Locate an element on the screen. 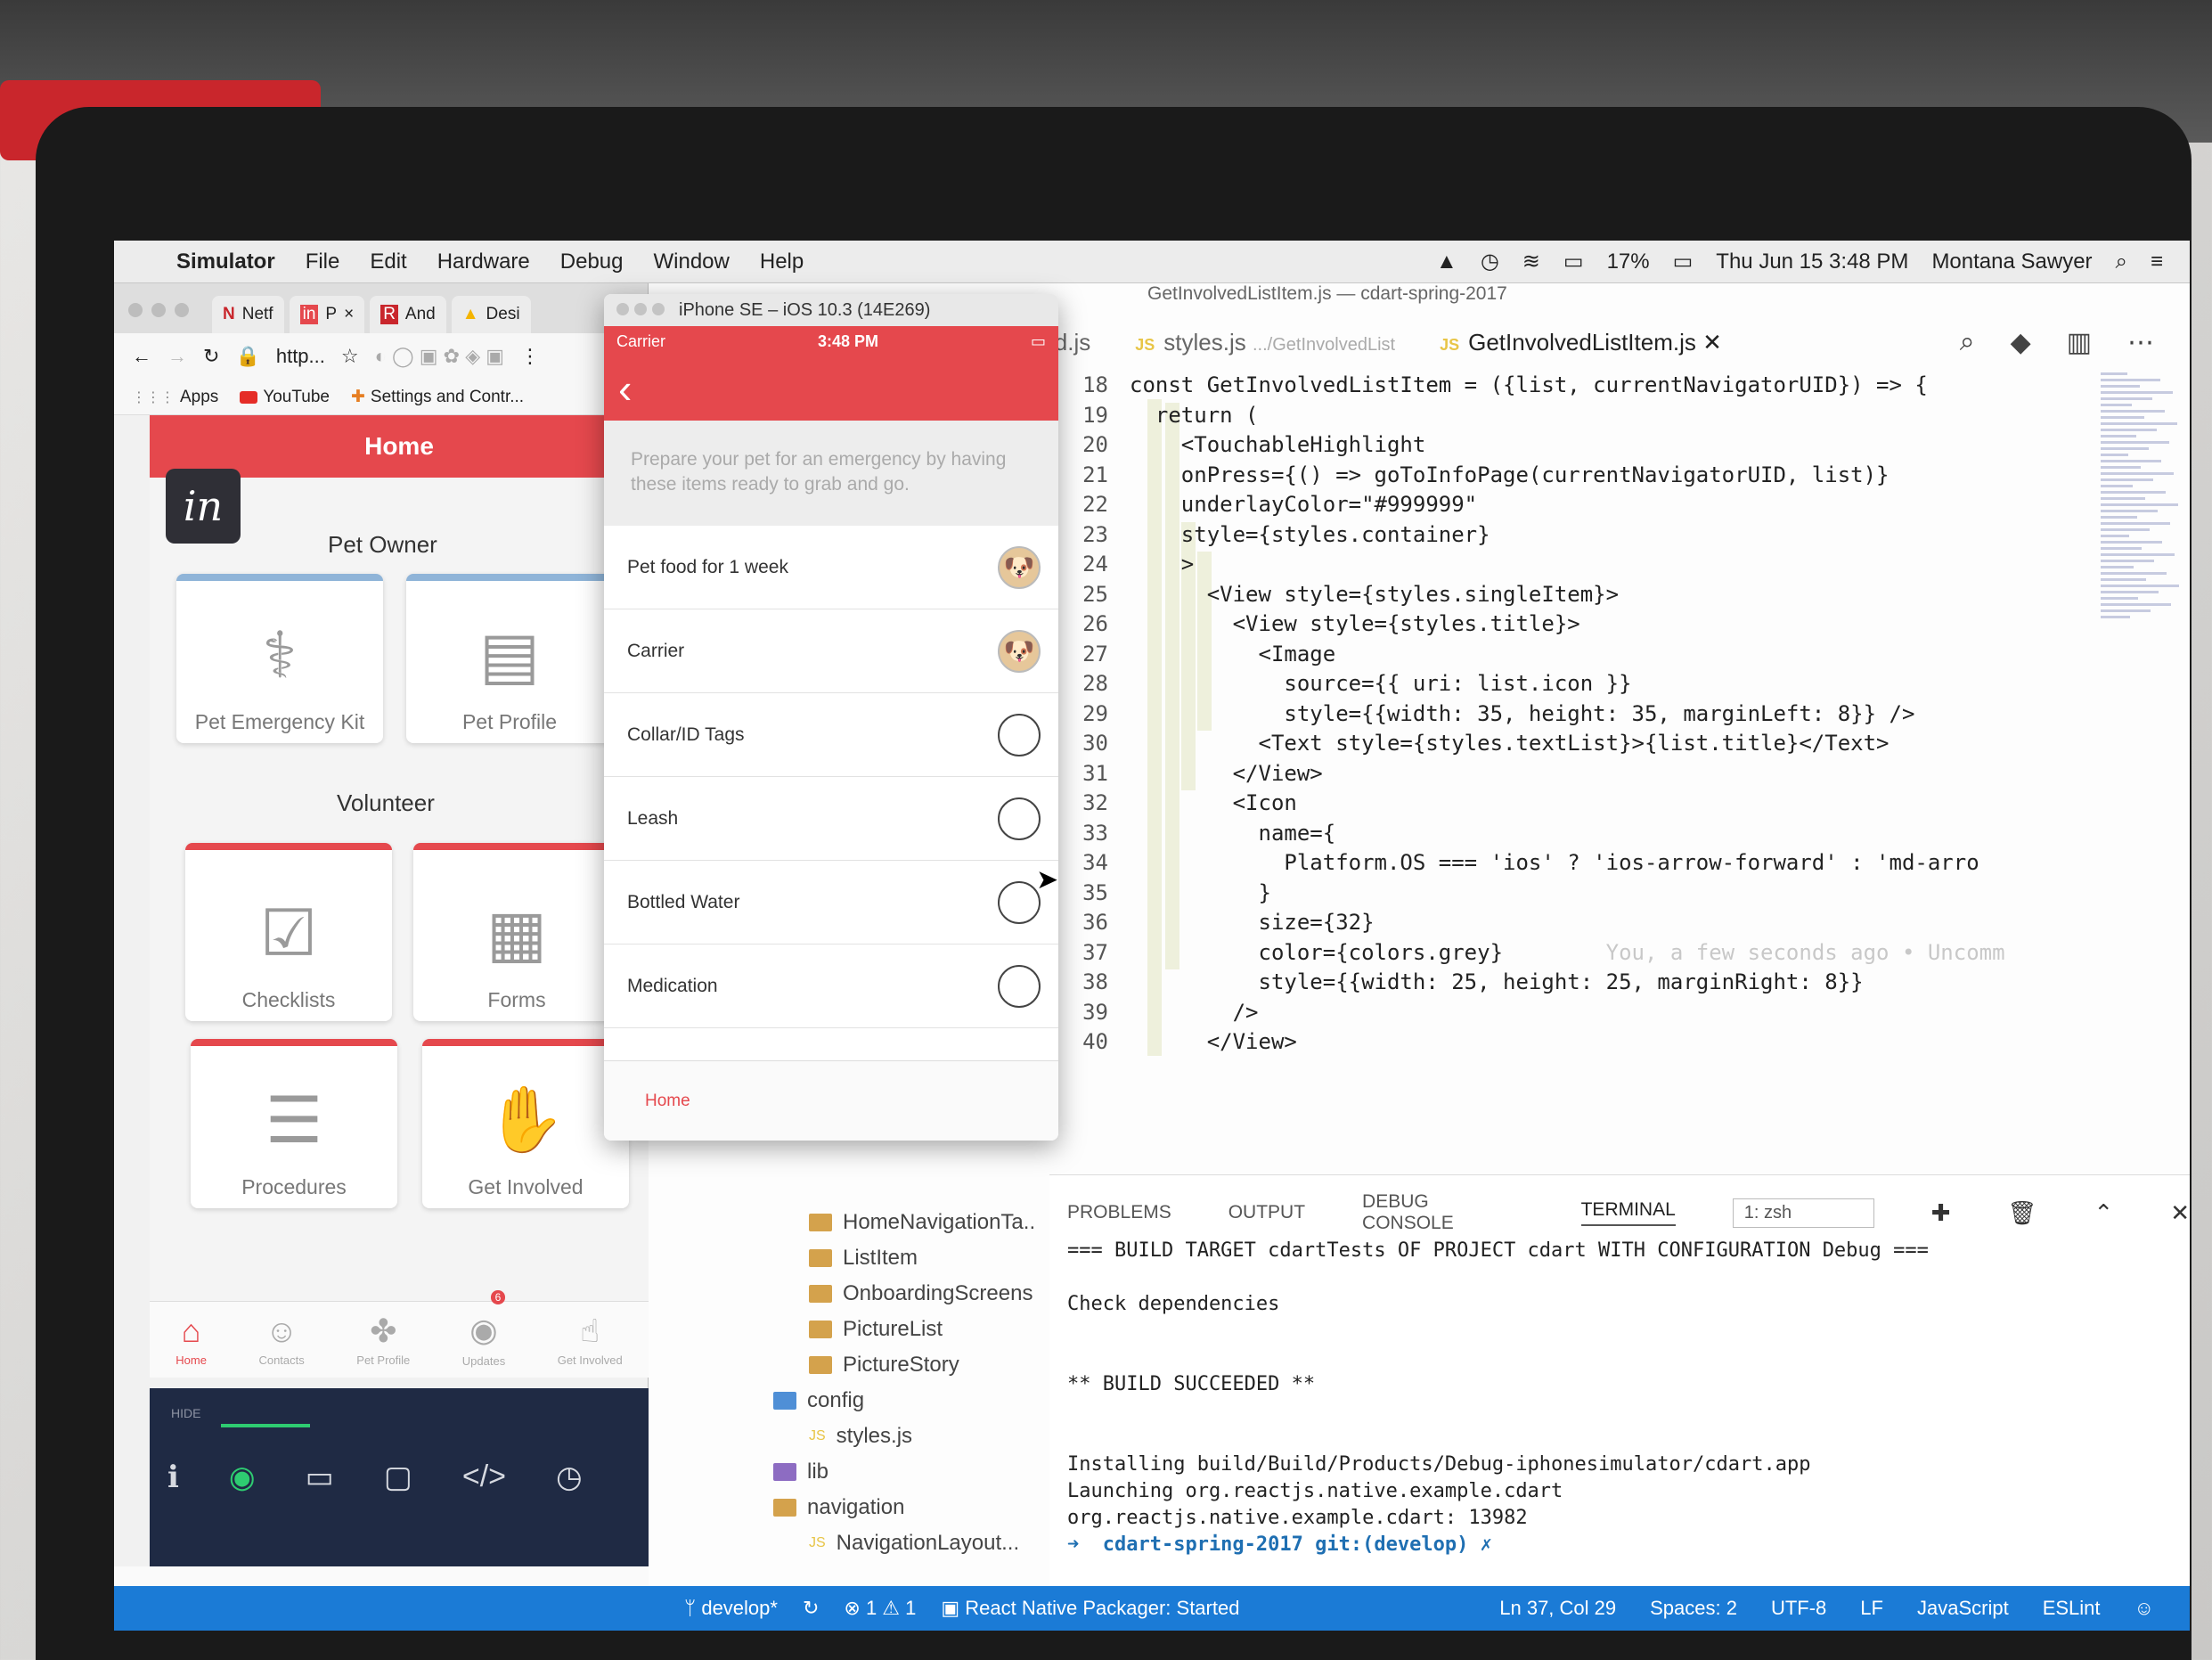 The width and height of the screenshot is (2212, 1660). code-line: name={ is located at coordinates (1232, 833).